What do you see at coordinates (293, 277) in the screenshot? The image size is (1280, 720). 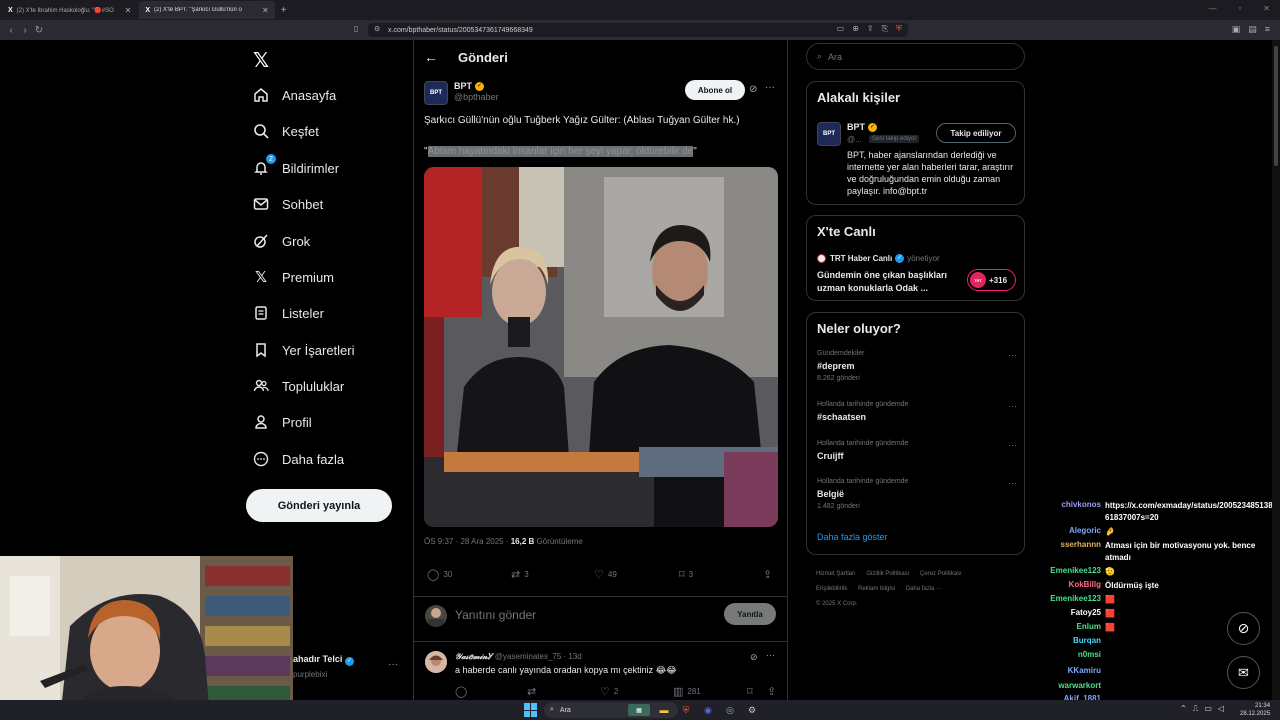 I see `nav-item-premium: 𝕏 Premium` at bounding box center [293, 277].